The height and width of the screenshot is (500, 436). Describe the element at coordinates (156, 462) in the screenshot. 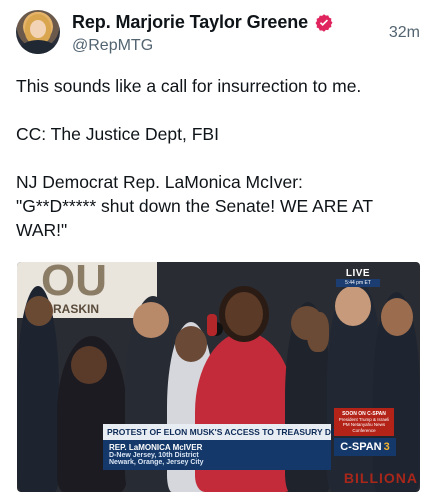

I see `lower-third-line-2: Newark, Orange, Jersey City` at that location.